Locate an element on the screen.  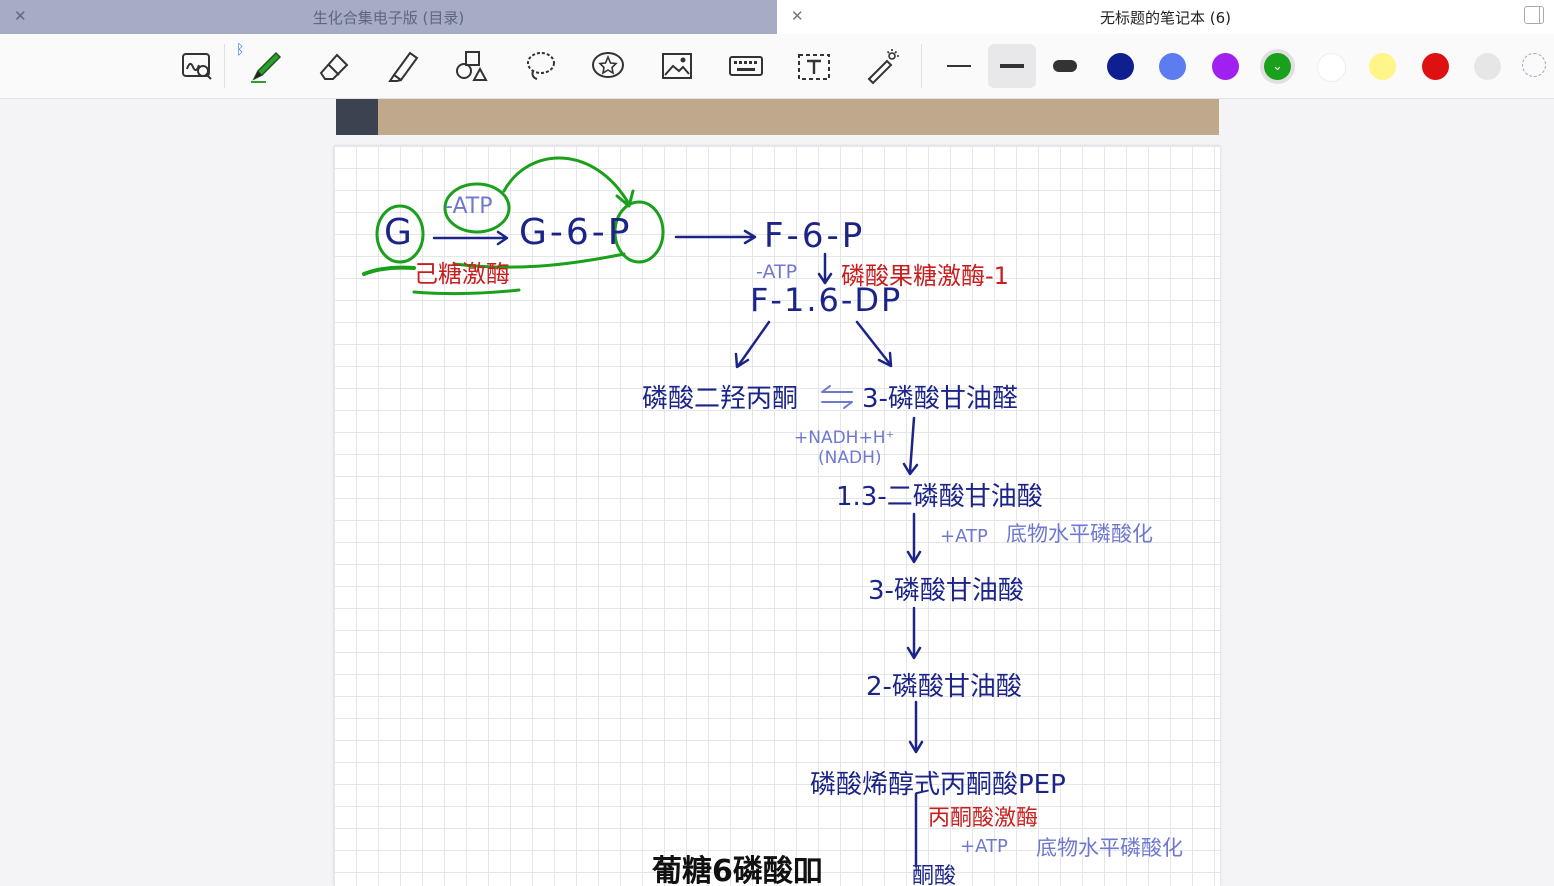
shapes-tool-button is located at coordinates (471, 66).